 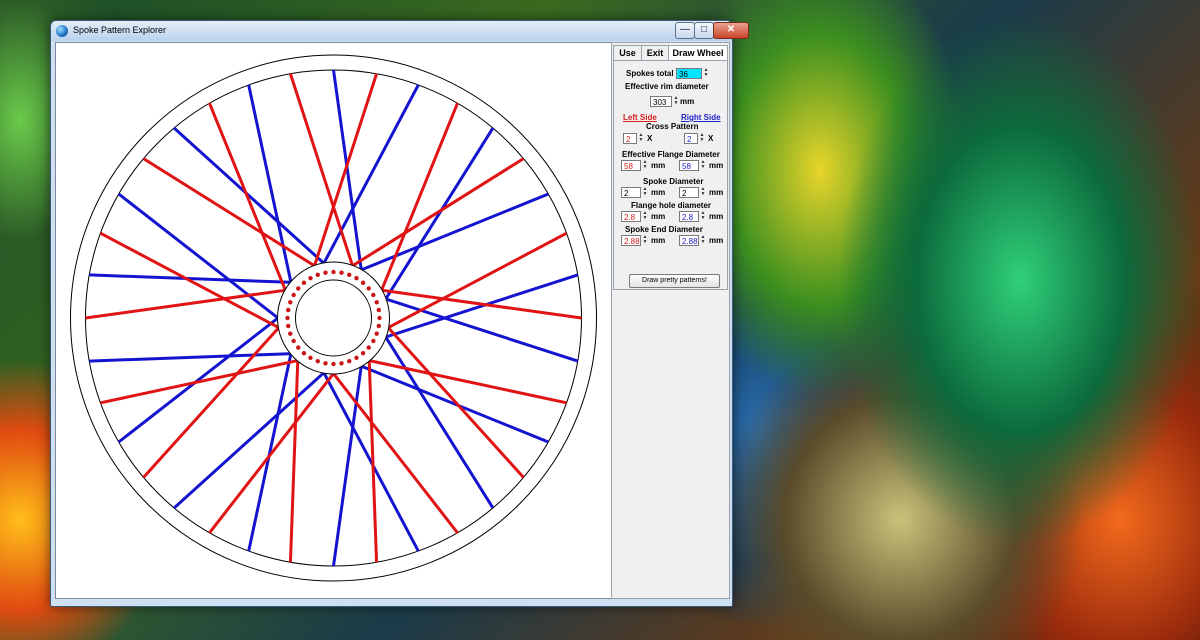 What do you see at coordinates (689, 165) in the screenshot?
I see `flange-right-input: 58` at bounding box center [689, 165].